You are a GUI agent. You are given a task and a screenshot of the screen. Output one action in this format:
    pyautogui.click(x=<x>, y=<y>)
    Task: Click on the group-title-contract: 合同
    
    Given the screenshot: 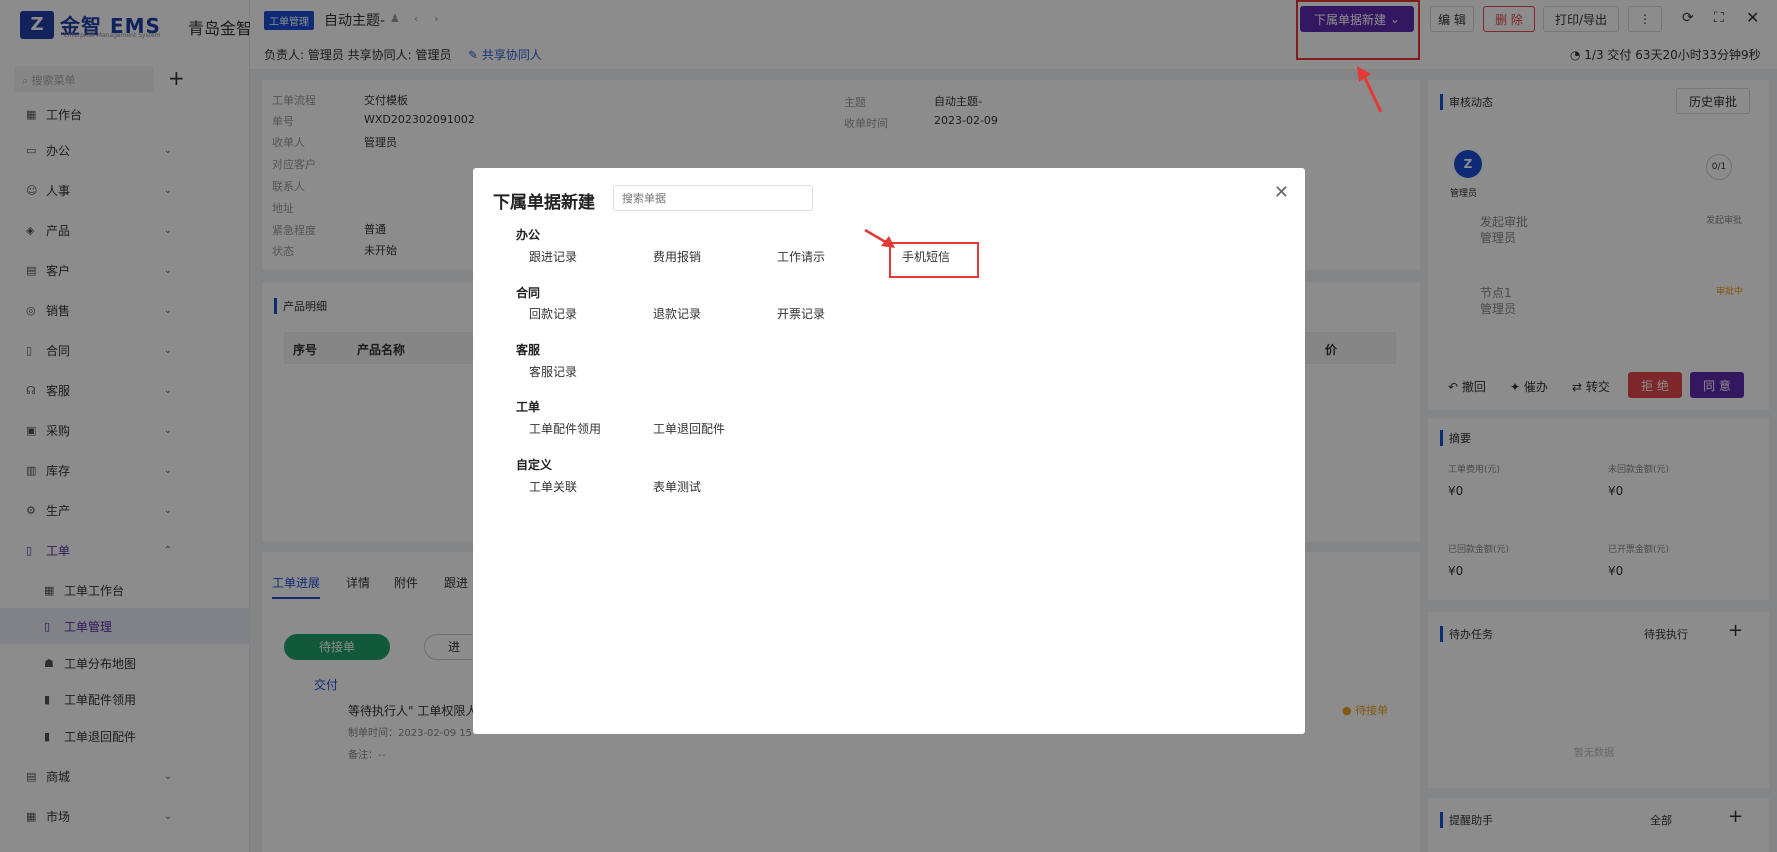 What is the action you would take?
    pyautogui.click(x=528, y=293)
    